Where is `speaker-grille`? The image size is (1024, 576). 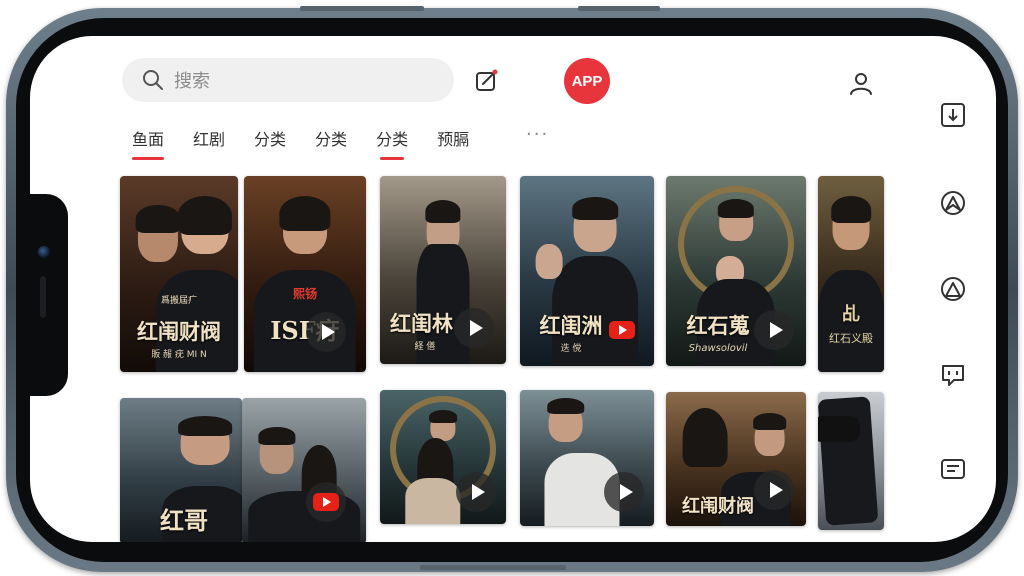 speaker-grille is located at coordinates (43, 297).